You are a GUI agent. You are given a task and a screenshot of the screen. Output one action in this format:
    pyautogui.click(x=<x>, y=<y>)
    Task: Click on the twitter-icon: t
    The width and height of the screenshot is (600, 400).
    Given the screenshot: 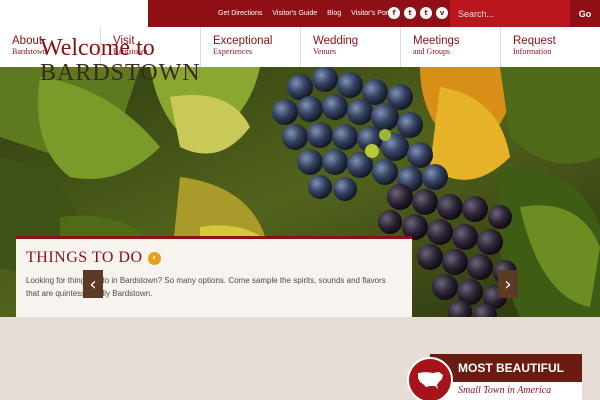 What is the action you would take?
    pyautogui.click(x=410, y=13)
    